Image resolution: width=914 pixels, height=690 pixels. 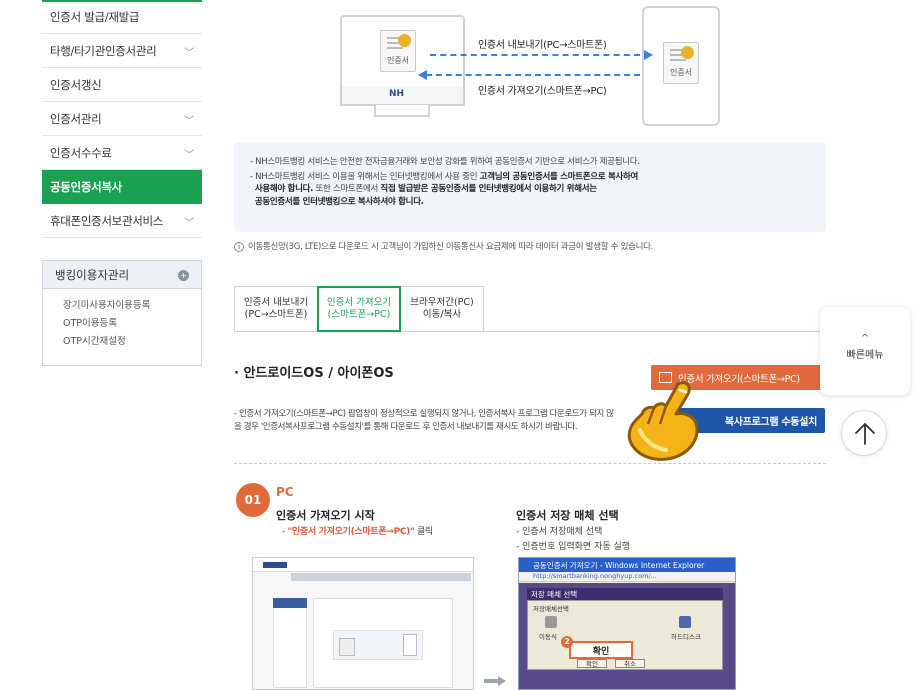 I want to click on import-label: 인증서 가져오기(스마트폰→PC), so click(x=542, y=91).